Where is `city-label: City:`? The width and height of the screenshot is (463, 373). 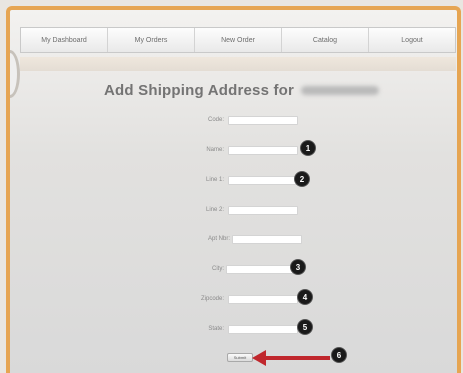 city-label: City: is located at coordinates (218, 269).